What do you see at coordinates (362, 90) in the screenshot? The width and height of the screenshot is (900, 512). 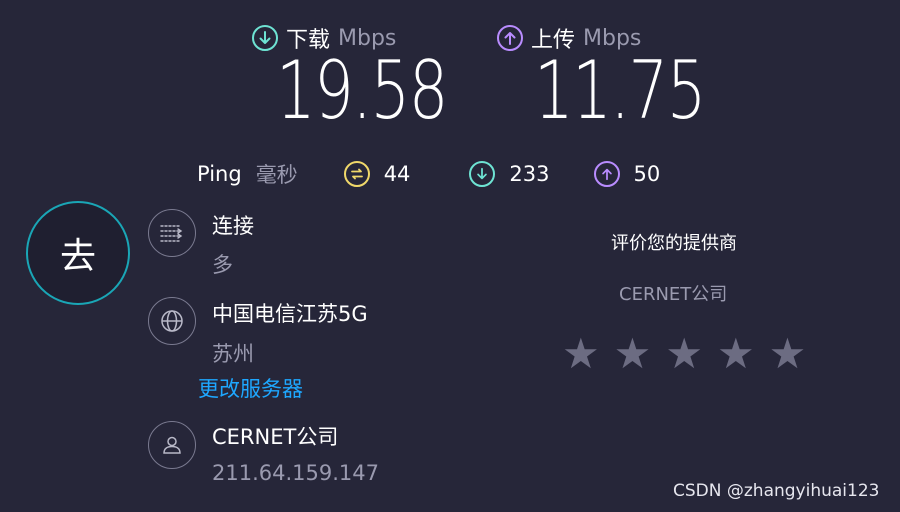 I see `download-value: 19.58` at bounding box center [362, 90].